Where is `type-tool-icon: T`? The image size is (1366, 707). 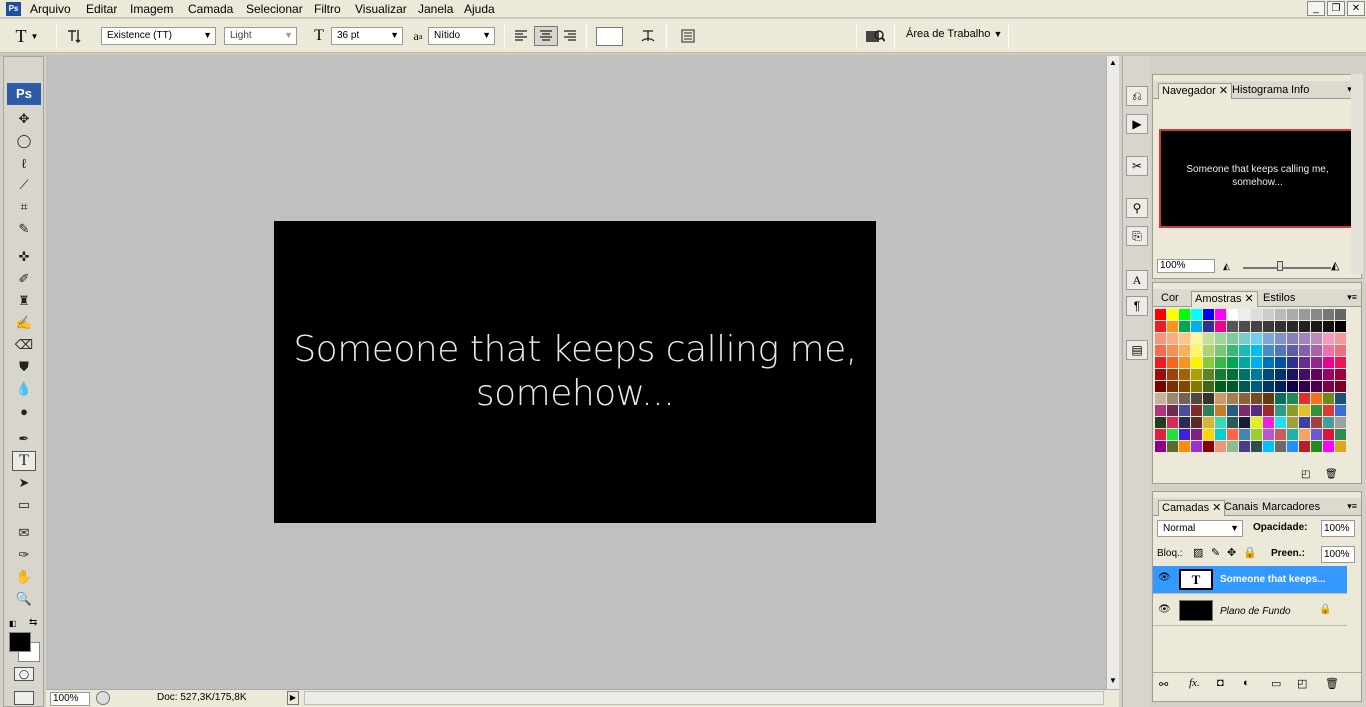
type-tool-icon: T is located at coordinates (24, 461).